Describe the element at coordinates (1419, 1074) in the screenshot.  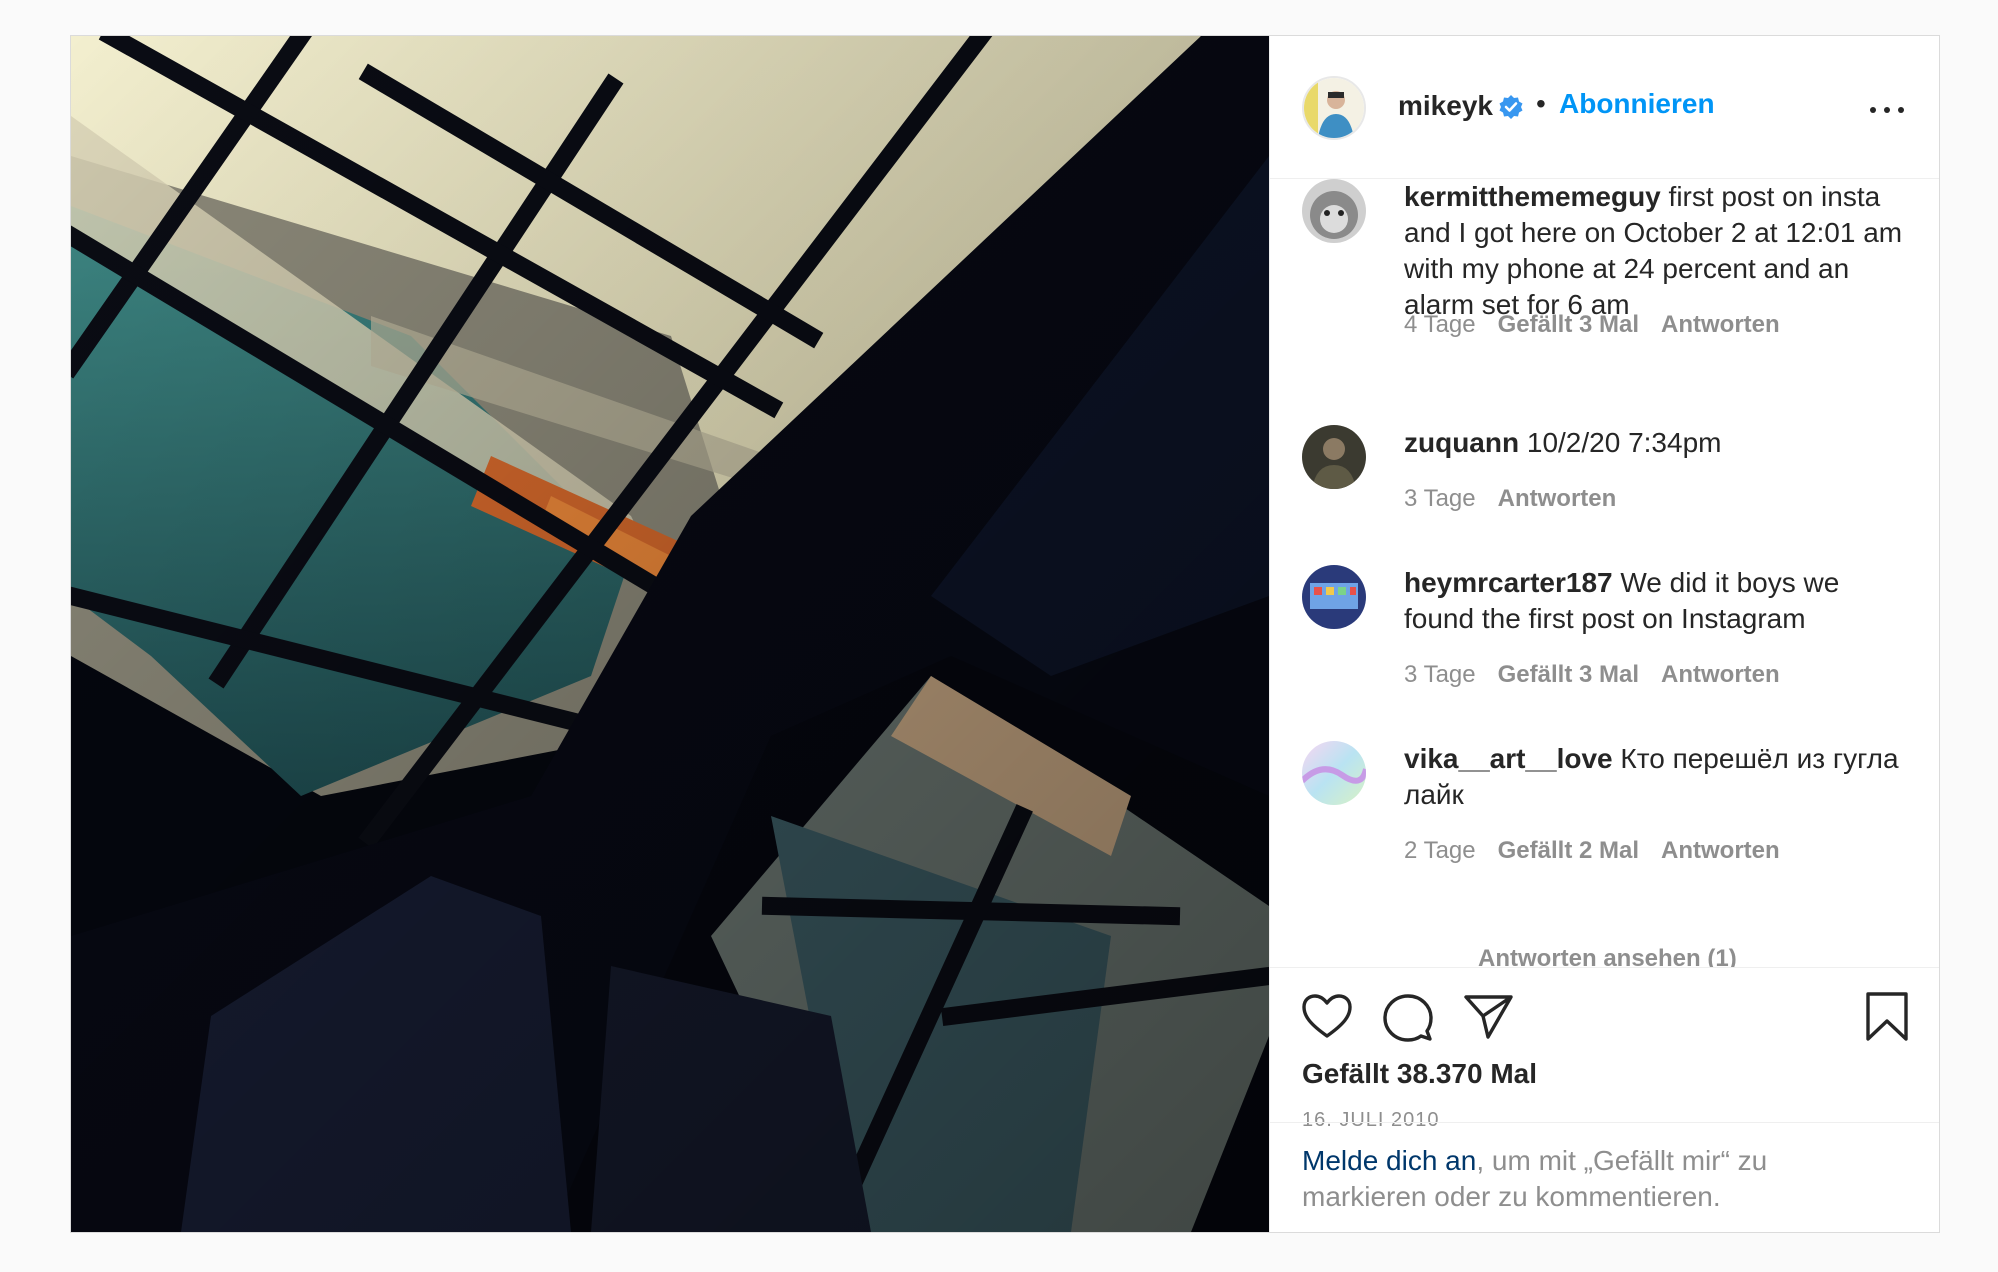
I see `likes-count: Gefällt 38.370 Mal` at that location.